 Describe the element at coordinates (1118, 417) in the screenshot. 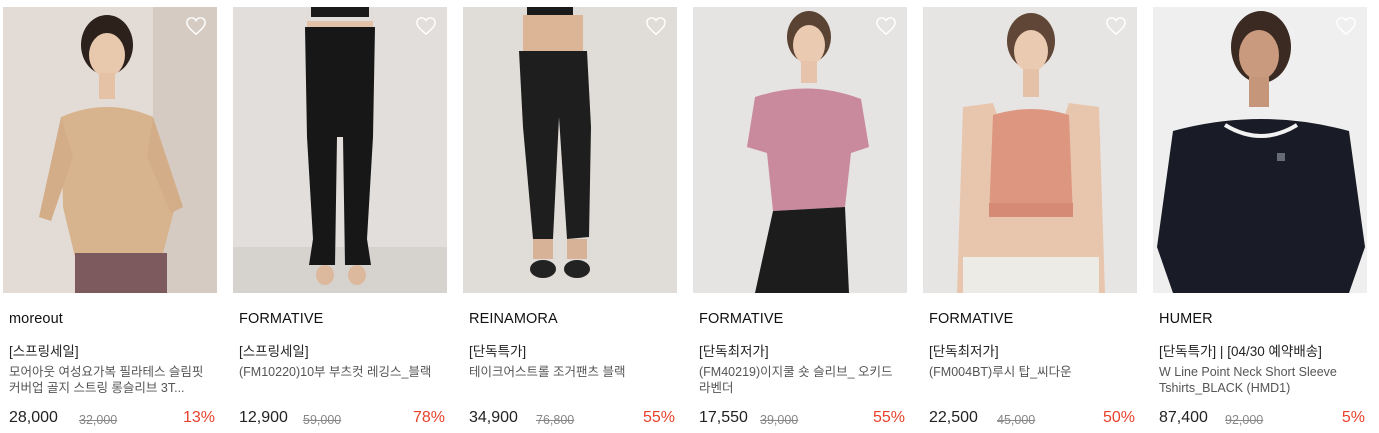

I see `discount-rate: 50%` at that location.